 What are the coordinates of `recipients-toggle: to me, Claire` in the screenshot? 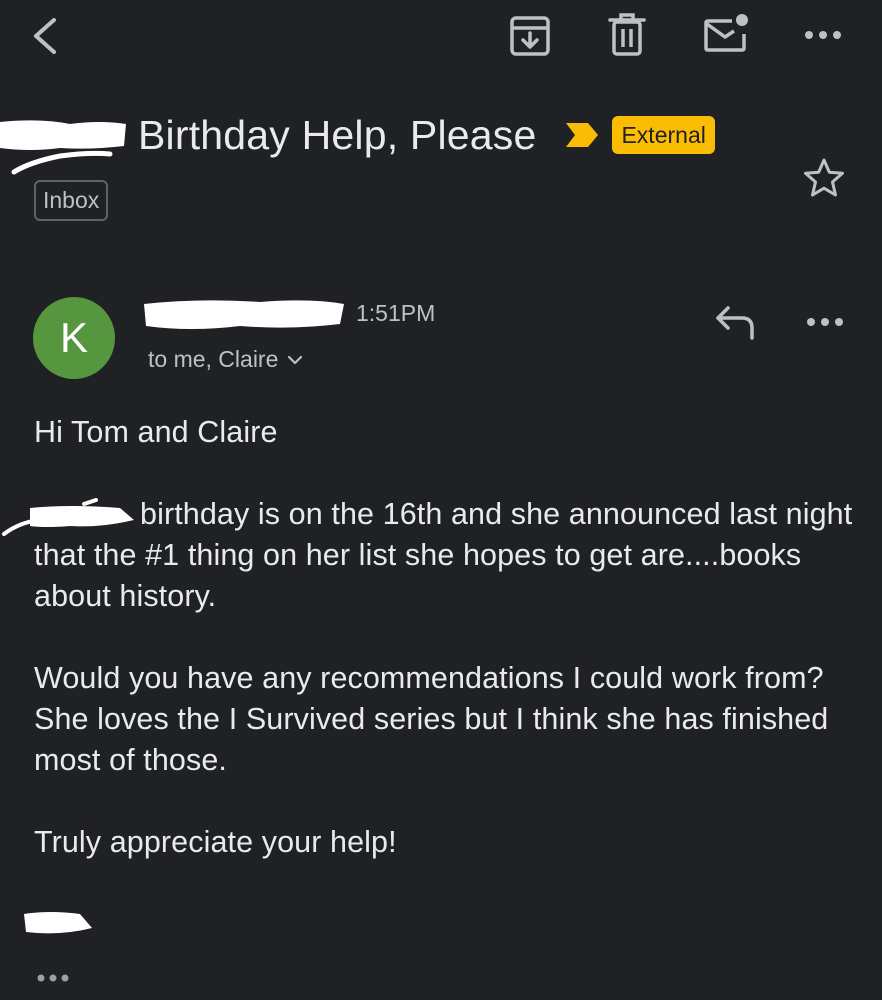 It's located at (225, 359).